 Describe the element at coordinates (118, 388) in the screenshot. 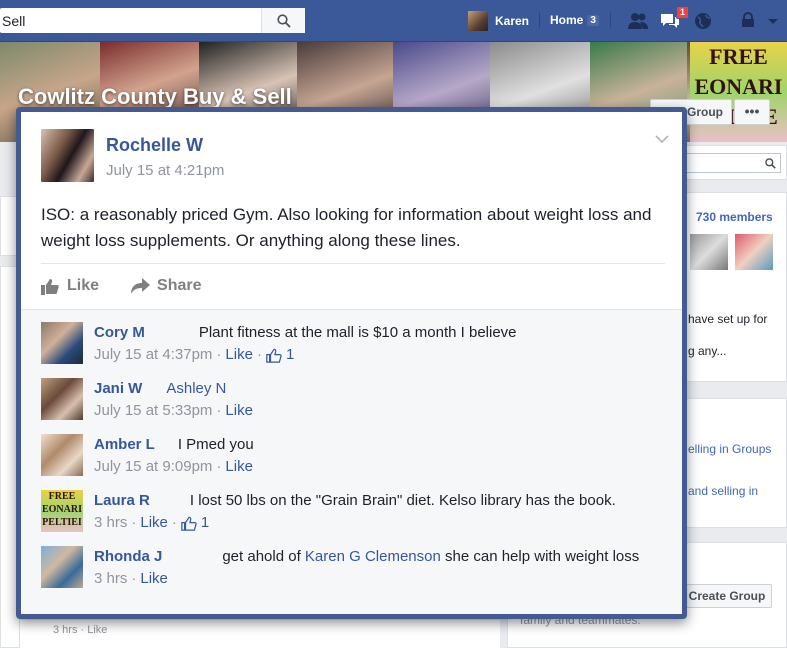

I see `commenter-name: Jani W` at that location.